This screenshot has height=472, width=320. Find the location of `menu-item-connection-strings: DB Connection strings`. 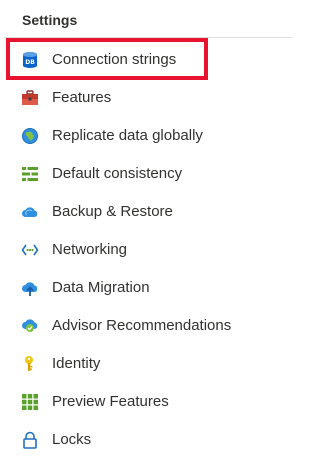

menu-item-connection-strings: DB Connection strings is located at coordinates (151, 60).